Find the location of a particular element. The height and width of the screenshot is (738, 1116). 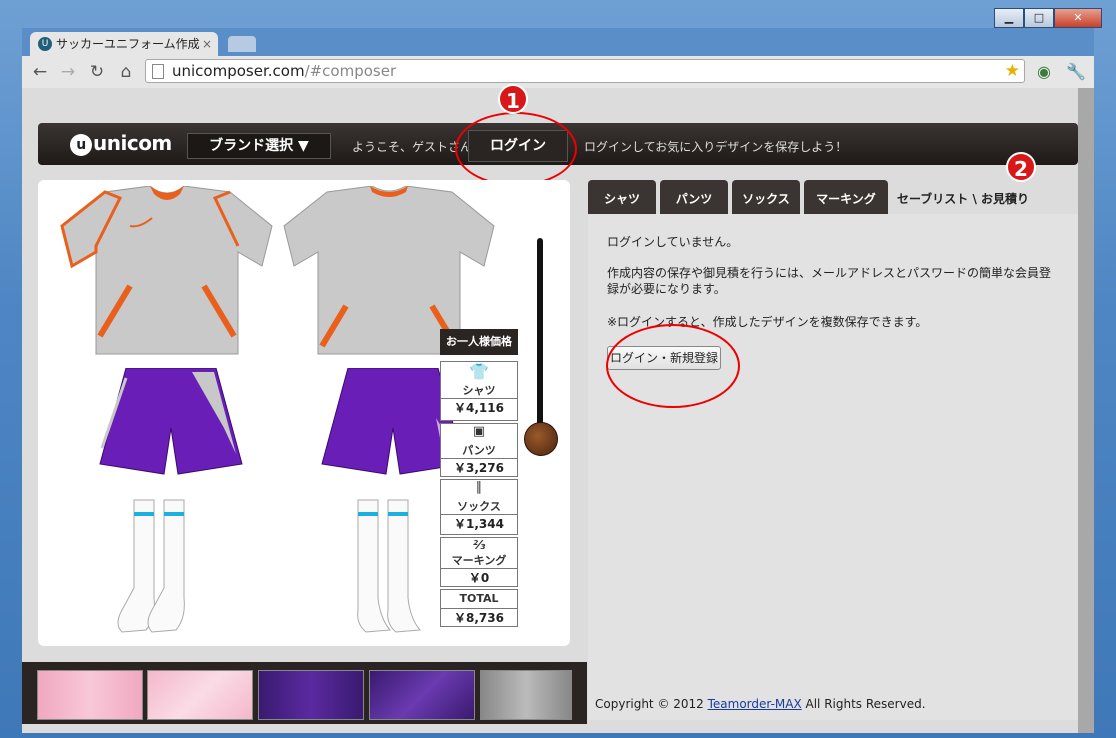

annotation-badge-1: 1 is located at coordinates (513, 99).